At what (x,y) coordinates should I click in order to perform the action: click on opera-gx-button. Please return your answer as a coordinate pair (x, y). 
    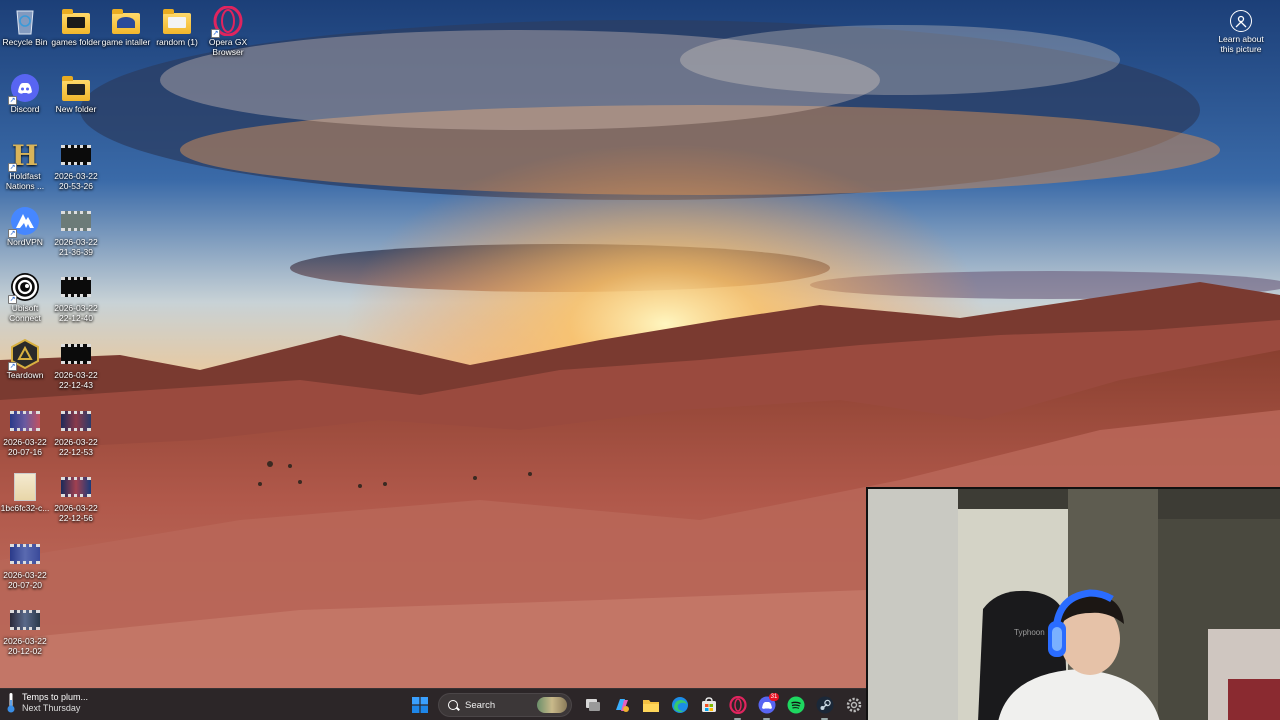
    Looking at the image, I should click on (737, 706).